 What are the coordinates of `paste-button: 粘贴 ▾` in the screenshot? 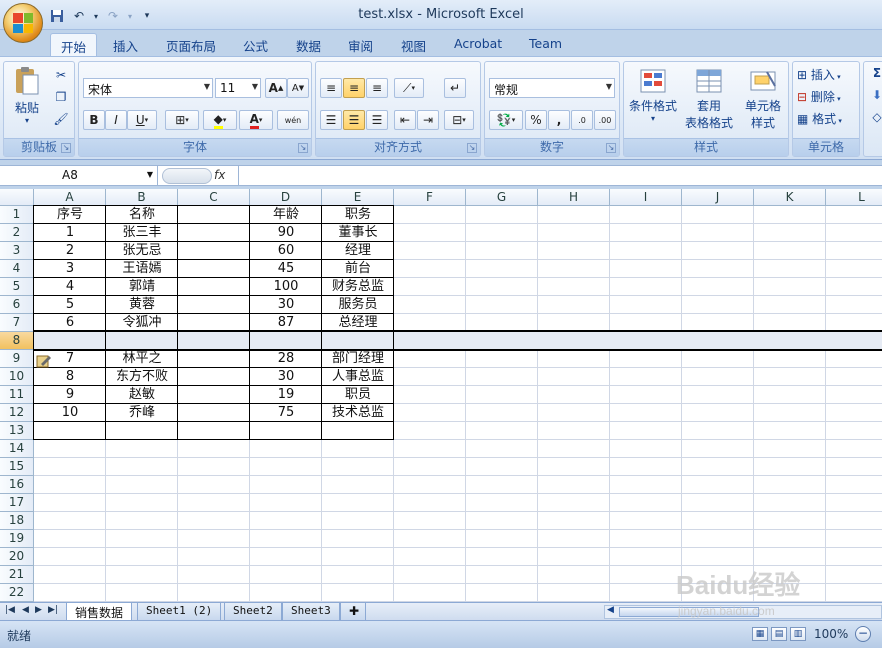 It's located at (27, 96).